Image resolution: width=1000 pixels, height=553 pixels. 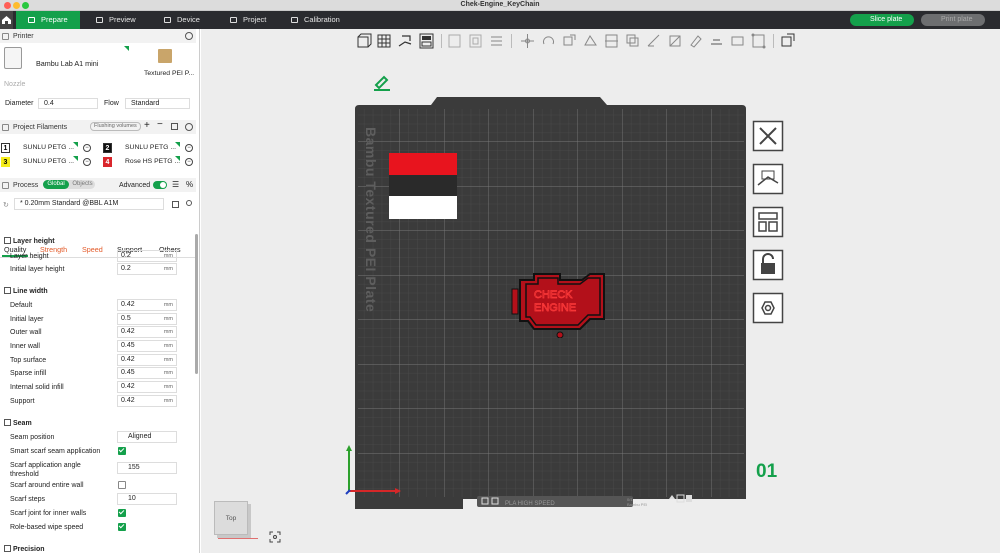 What do you see at coordinates (160, 185) in the screenshot?
I see `advanced-switch` at bounding box center [160, 185].